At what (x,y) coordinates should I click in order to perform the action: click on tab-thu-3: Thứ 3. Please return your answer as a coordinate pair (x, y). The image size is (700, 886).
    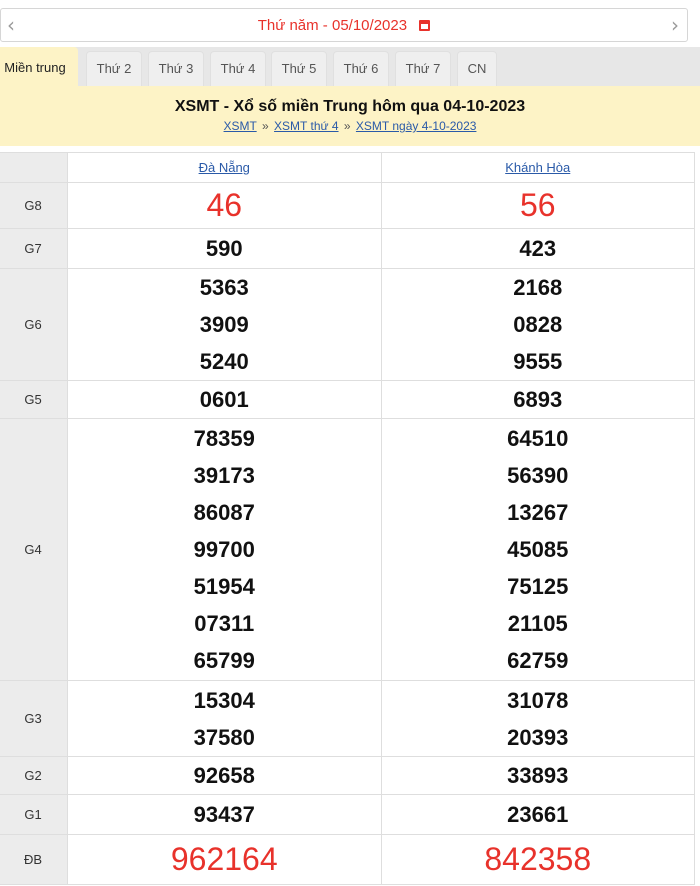
    Looking at the image, I should click on (176, 68).